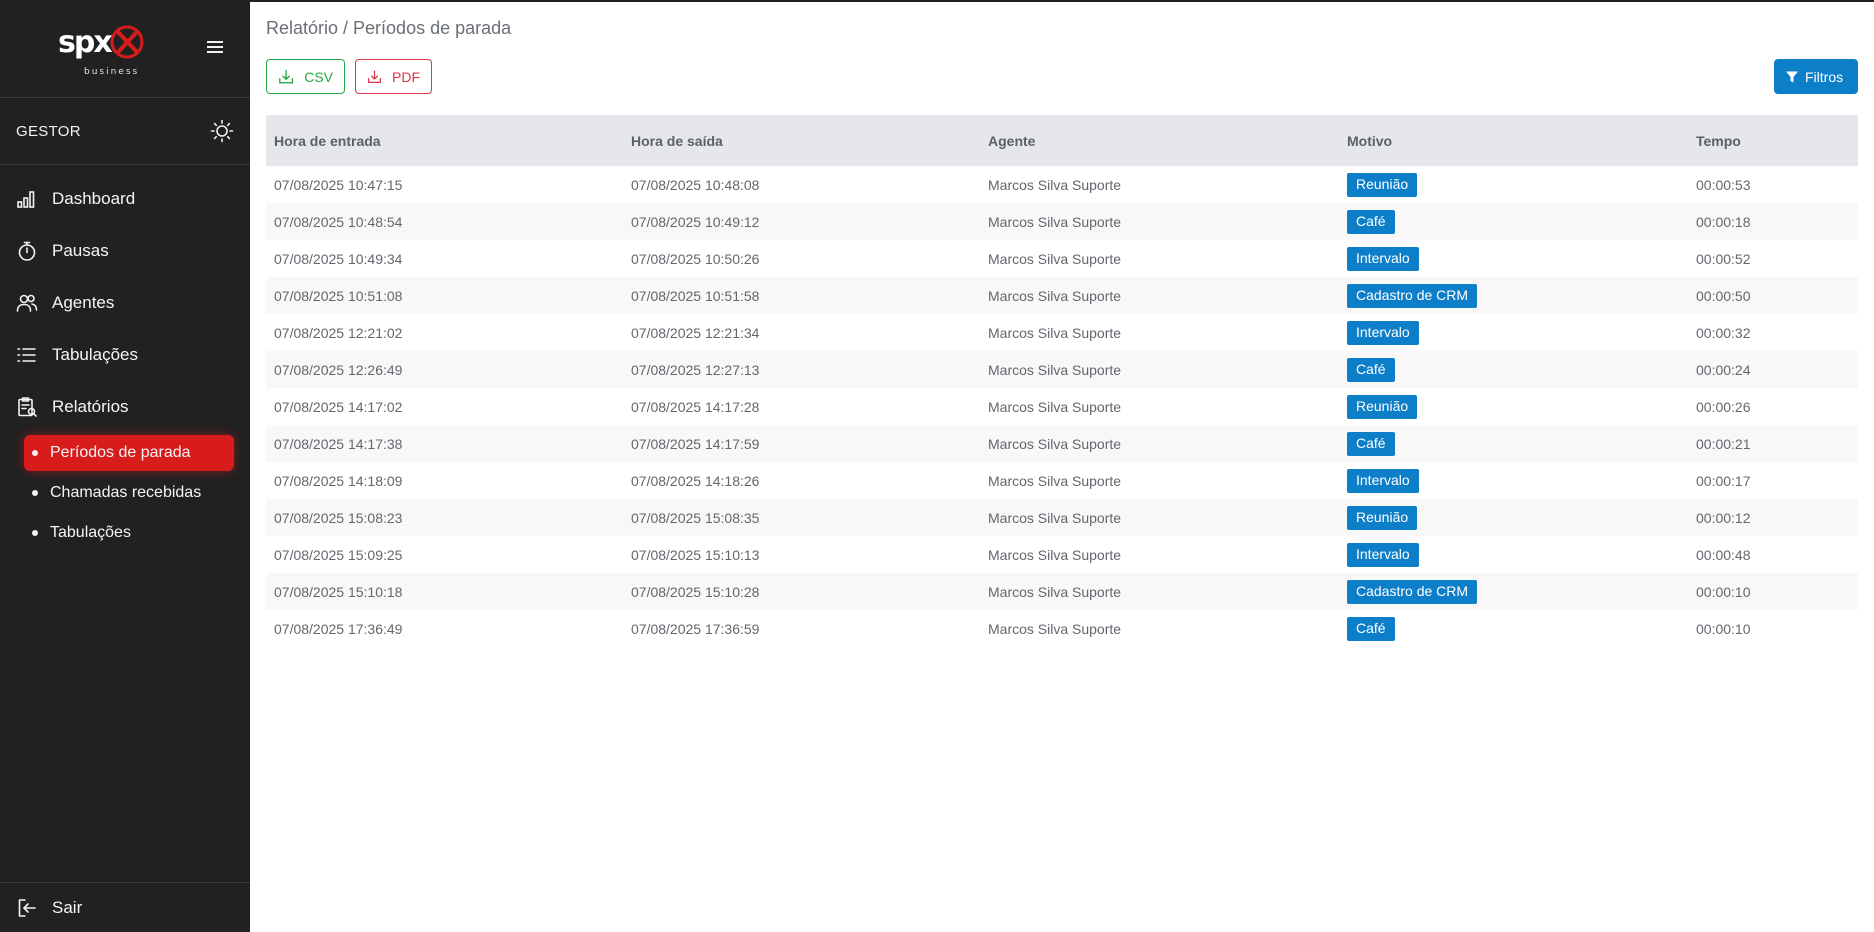  Describe the element at coordinates (338, 517) in the screenshot. I see `entry-time-cell: 07/08/2025 15:08:23` at that location.